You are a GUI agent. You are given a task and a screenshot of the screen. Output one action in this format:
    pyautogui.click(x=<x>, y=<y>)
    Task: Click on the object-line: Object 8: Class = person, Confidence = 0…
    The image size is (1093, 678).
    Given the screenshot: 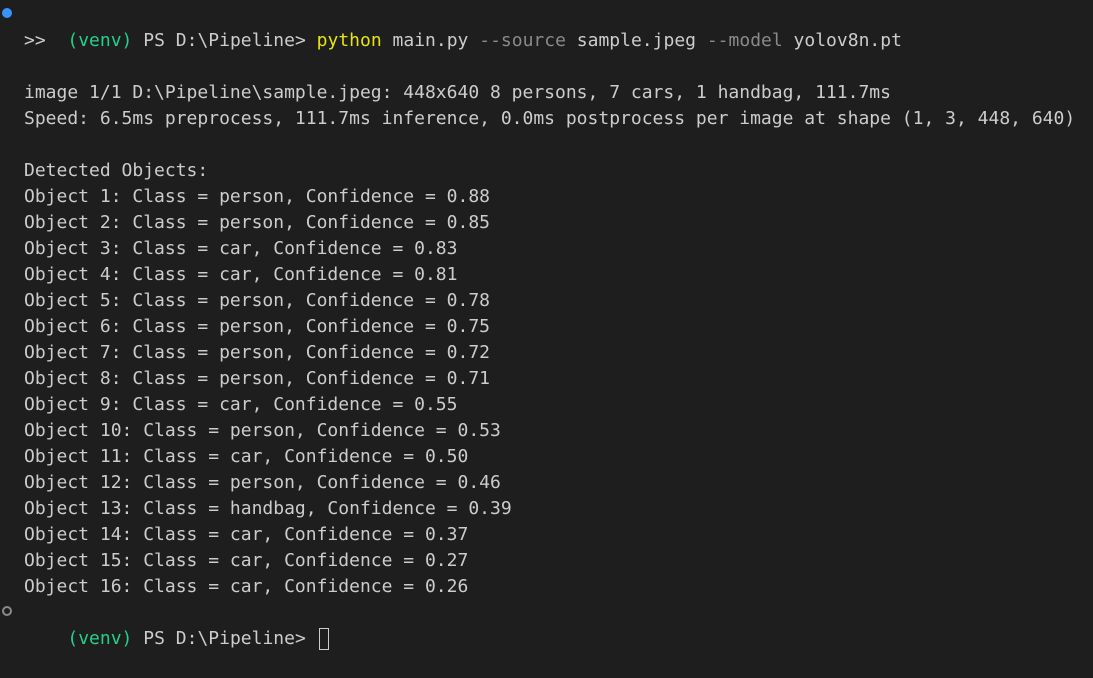 What is the action you would take?
    pyautogui.click(x=257, y=378)
    